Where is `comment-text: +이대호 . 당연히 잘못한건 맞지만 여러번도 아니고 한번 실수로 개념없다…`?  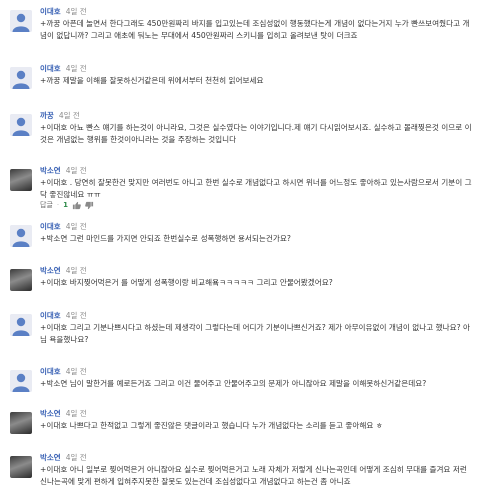 comment-text: +이대호 . 당연히 잘못한건 맞지만 여러번도 아니고 한번 실수로 개념없다… is located at coordinates (256, 188).